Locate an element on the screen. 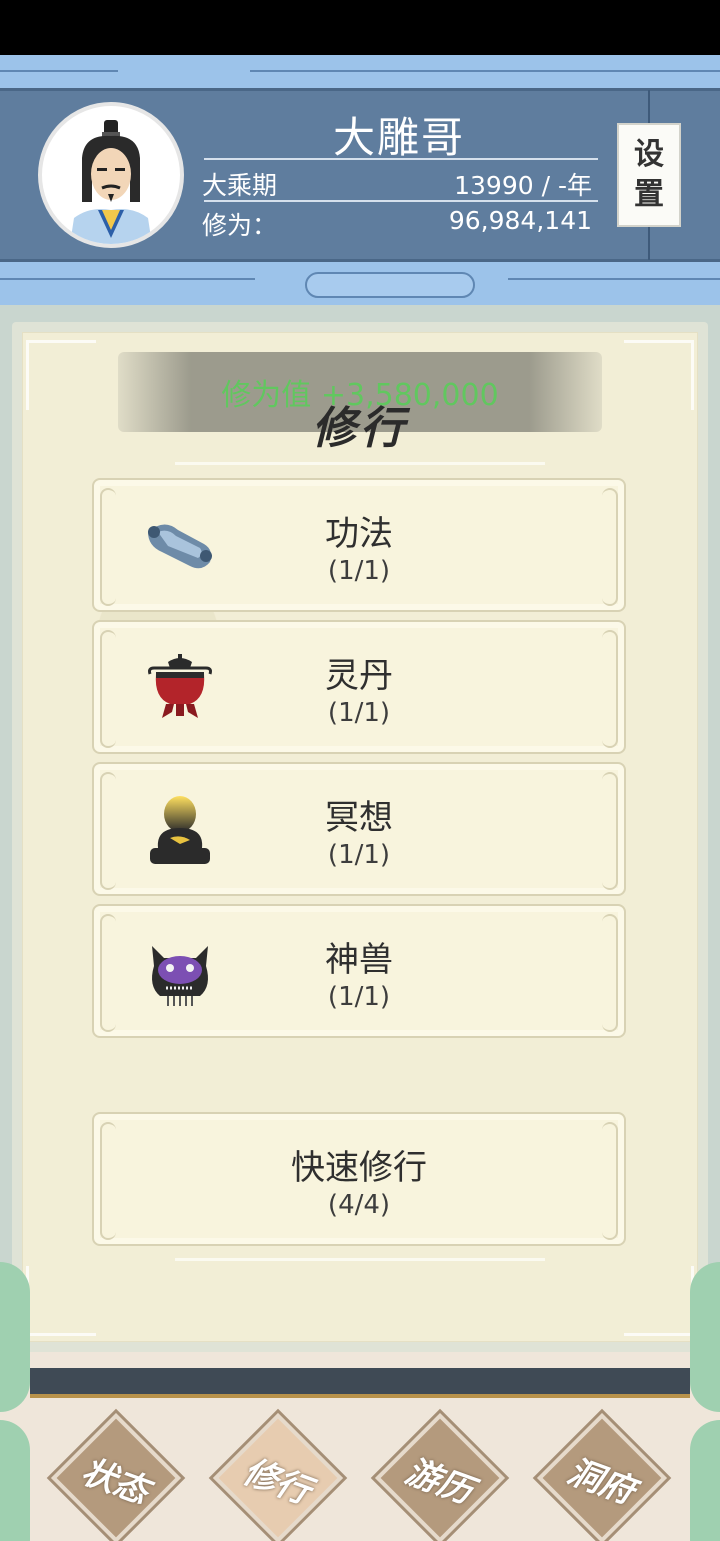  title-divider is located at coordinates (360, 463).